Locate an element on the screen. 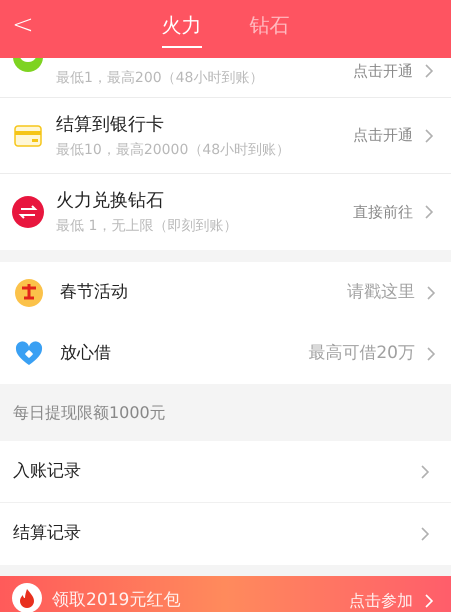 Image resolution: width=451 pixels, height=612 pixels. option-subtitle: 最低1，最高200（48小时到账） is located at coordinates (160, 78).